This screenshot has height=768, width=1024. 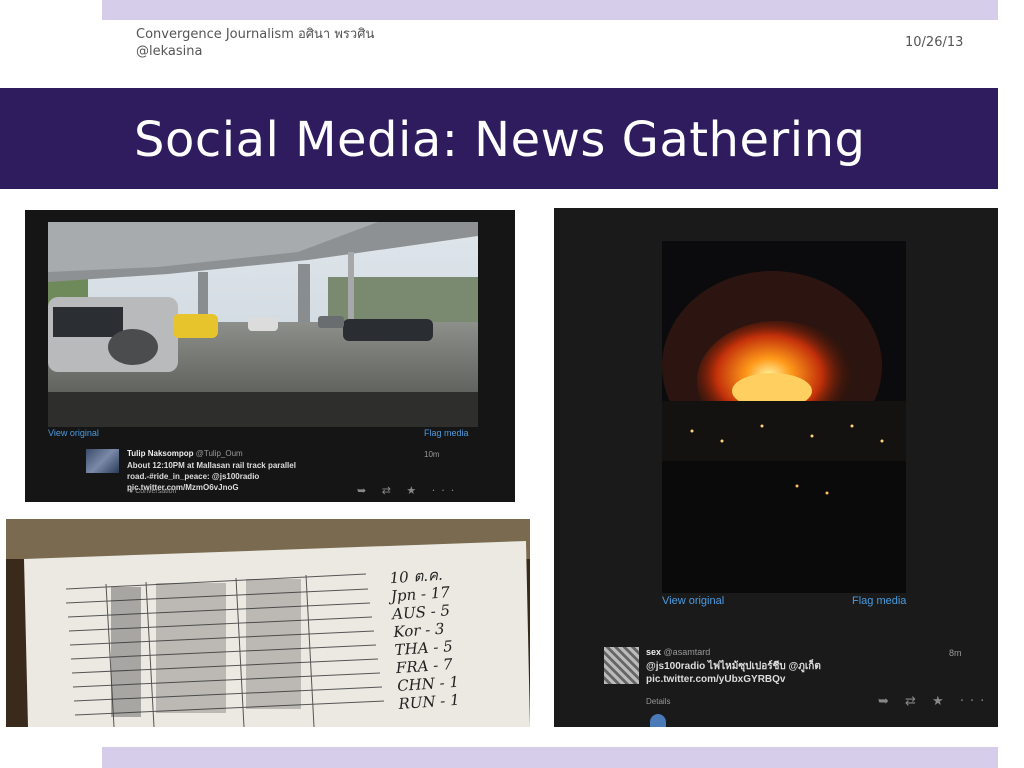 What do you see at coordinates (550, 10) in the screenshot?
I see `top-accent-bar` at bounding box center [550, 10].